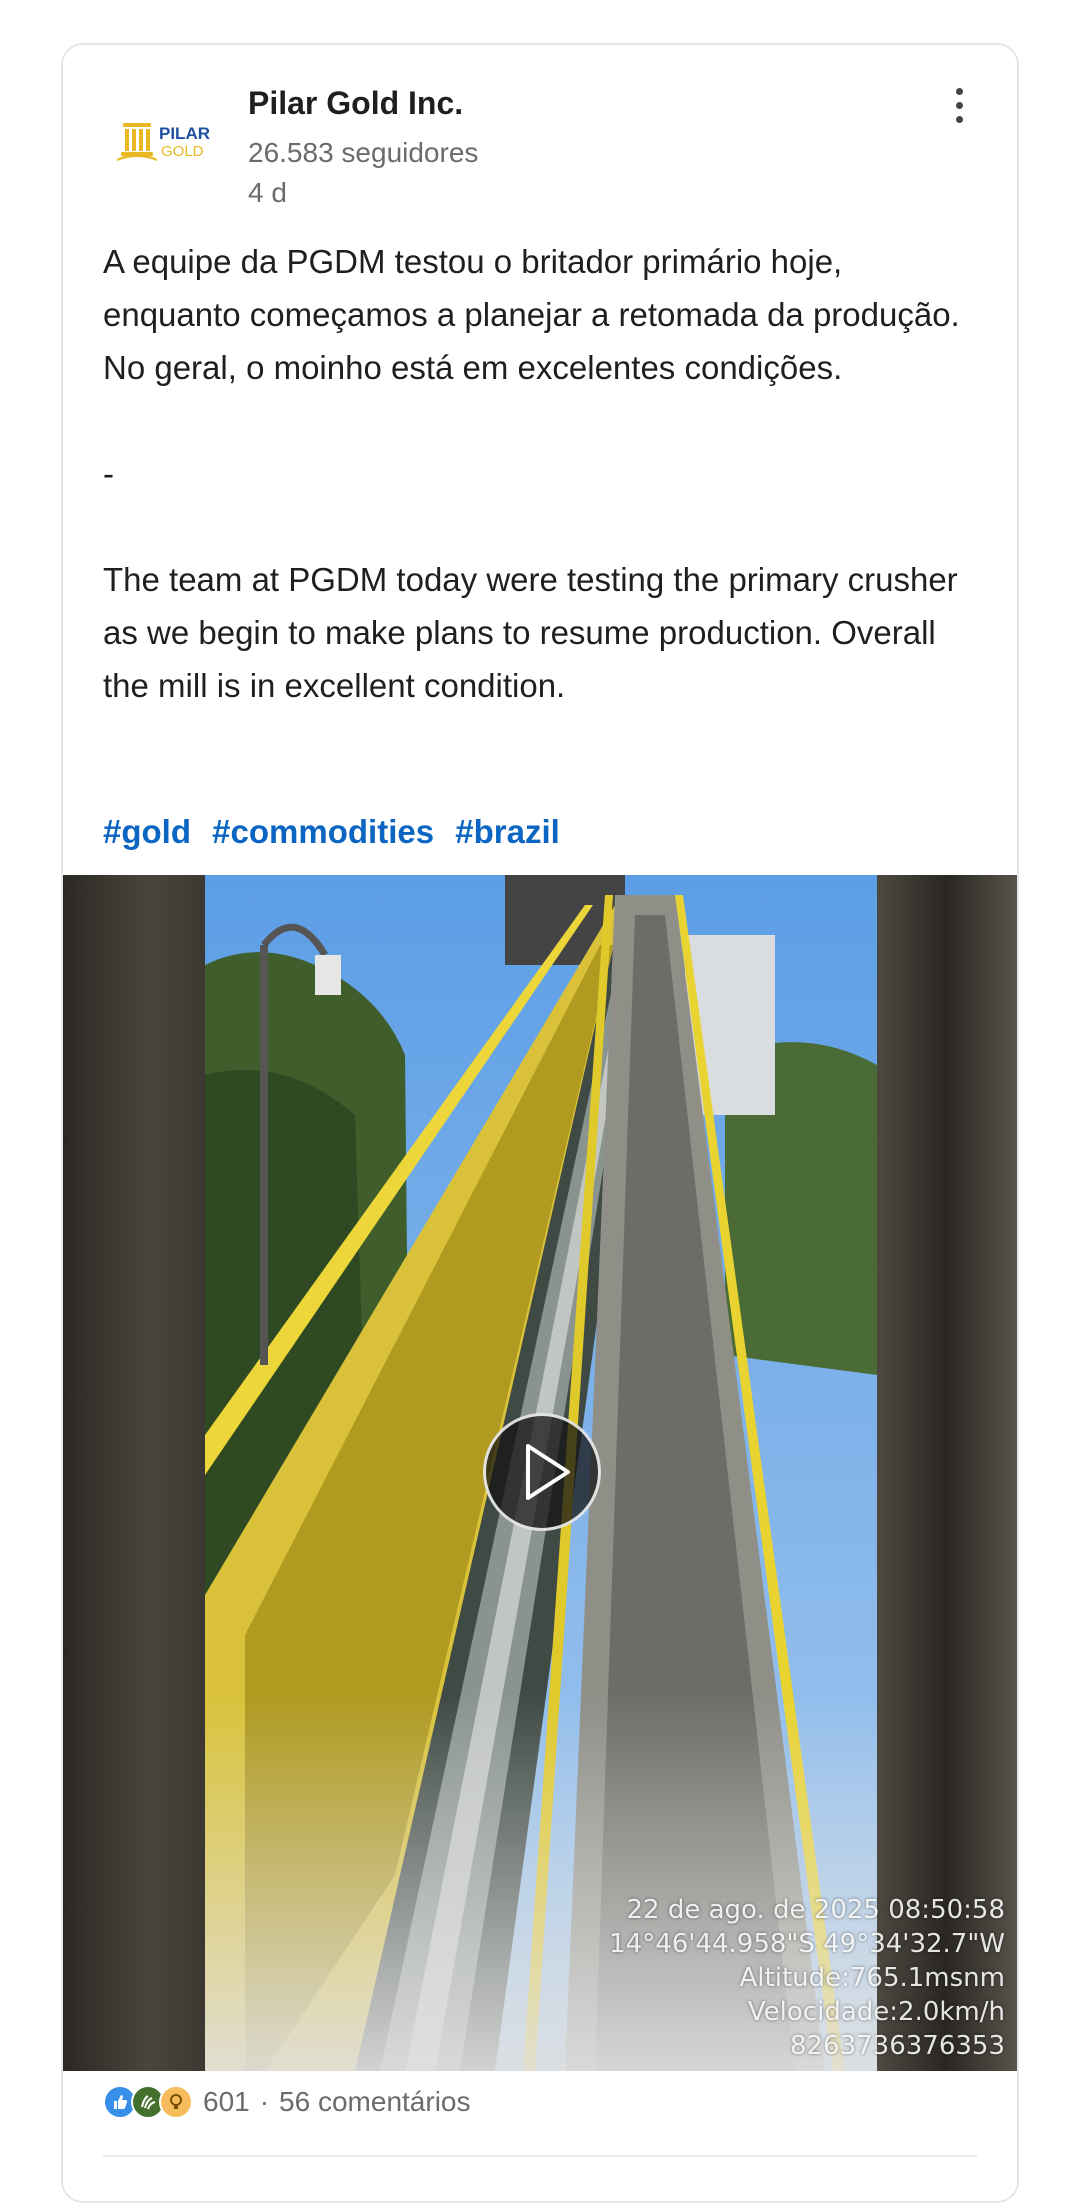 The height and width of the screenshot is (2203, 1080). Describe the element at coordinates (355, 103) in the screenshot. I see `author-name: Pilar Gold Inc.` at that location.